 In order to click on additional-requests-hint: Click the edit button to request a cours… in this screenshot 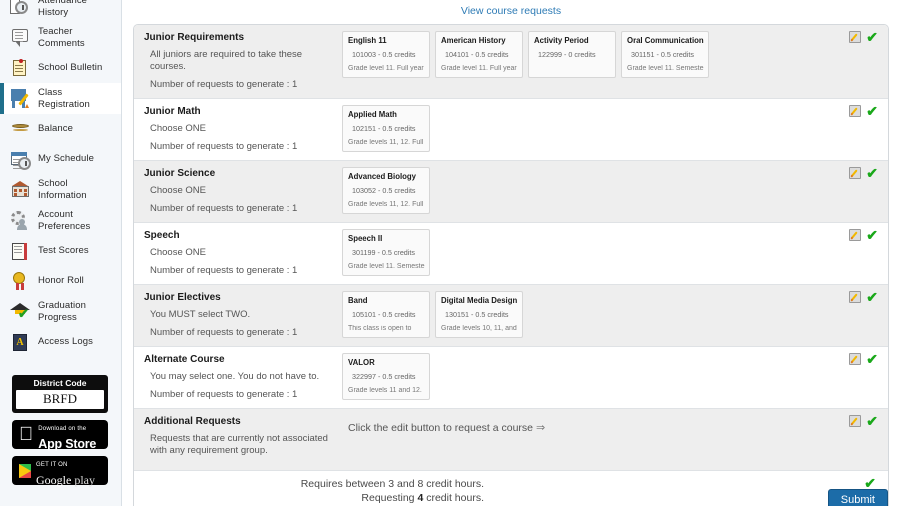, I will do `click(441, 428)`.